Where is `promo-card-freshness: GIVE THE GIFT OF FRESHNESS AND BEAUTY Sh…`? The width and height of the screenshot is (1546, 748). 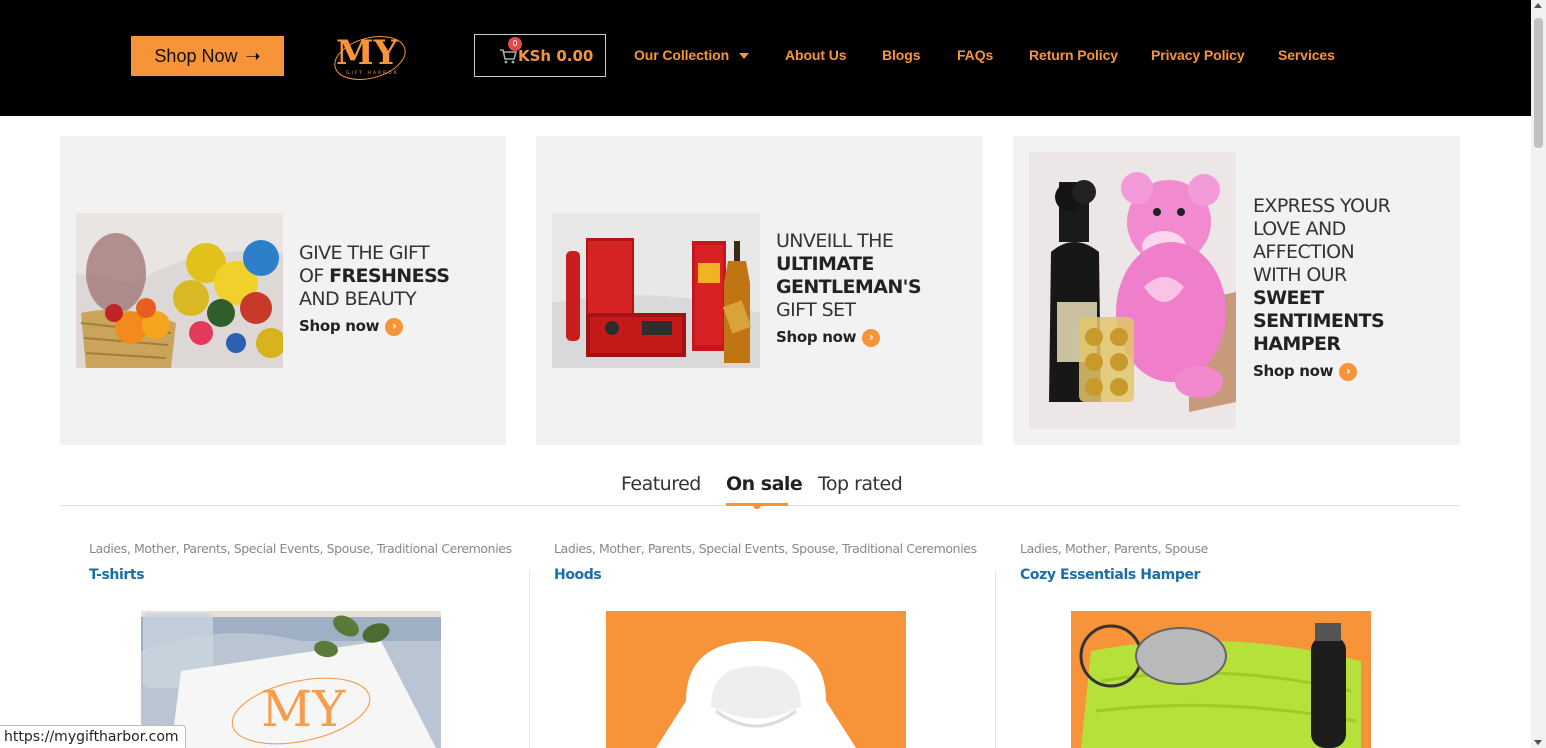 promo-card-freshness: GIVE THE GIFT OF FRESHNESS AND BEAUTY Sh… is located at coordinates (283, 290).